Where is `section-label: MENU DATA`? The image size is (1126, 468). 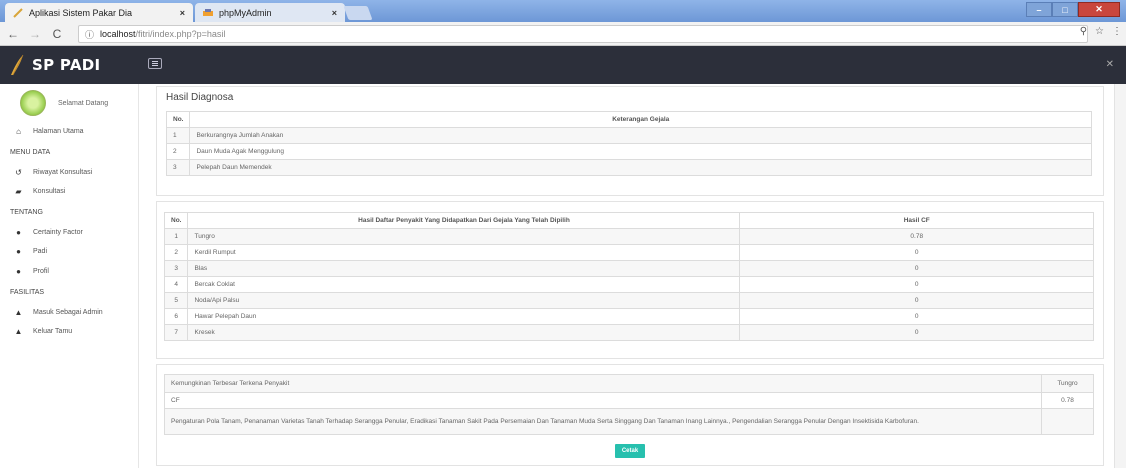
section-label: MENU DATA is located at coordinates (30, 152).